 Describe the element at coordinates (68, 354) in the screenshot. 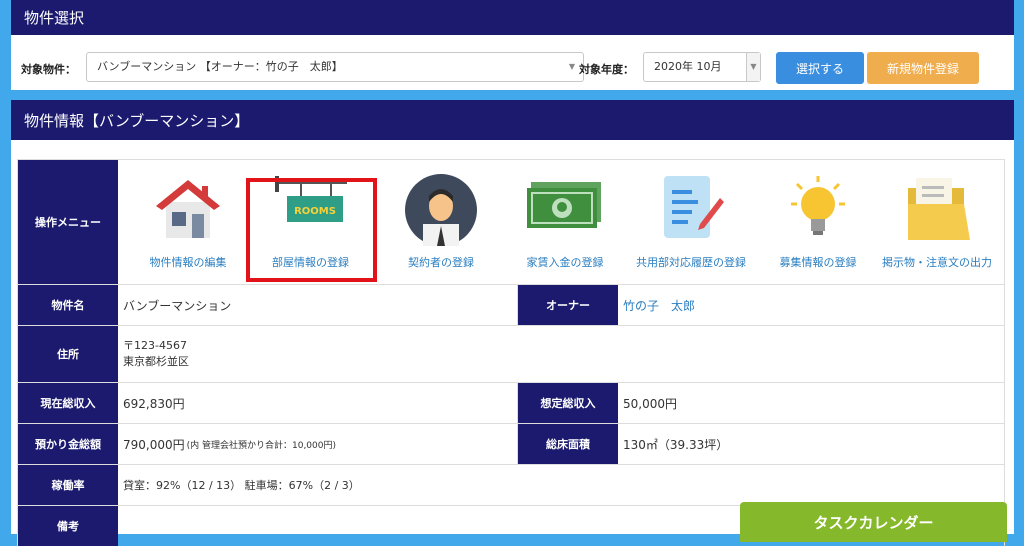

I see `row-label: 住所` at that location.